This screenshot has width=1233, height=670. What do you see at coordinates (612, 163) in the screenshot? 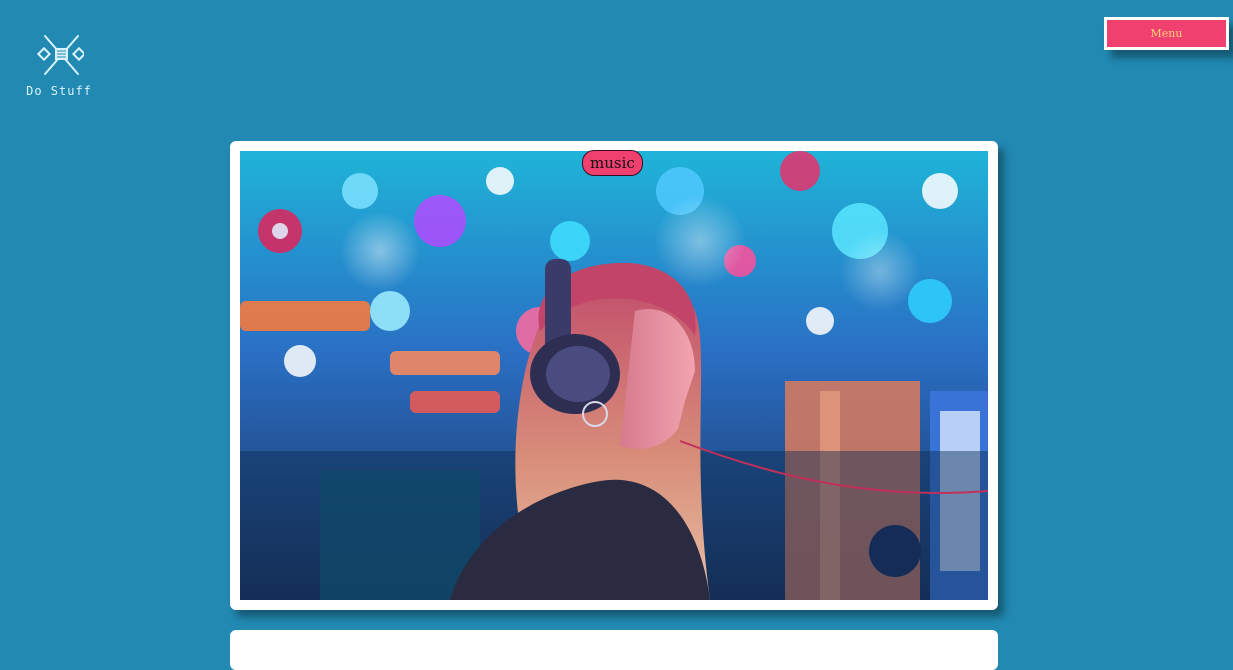
I see `category-tag: music` at bounding box center [612, 163].